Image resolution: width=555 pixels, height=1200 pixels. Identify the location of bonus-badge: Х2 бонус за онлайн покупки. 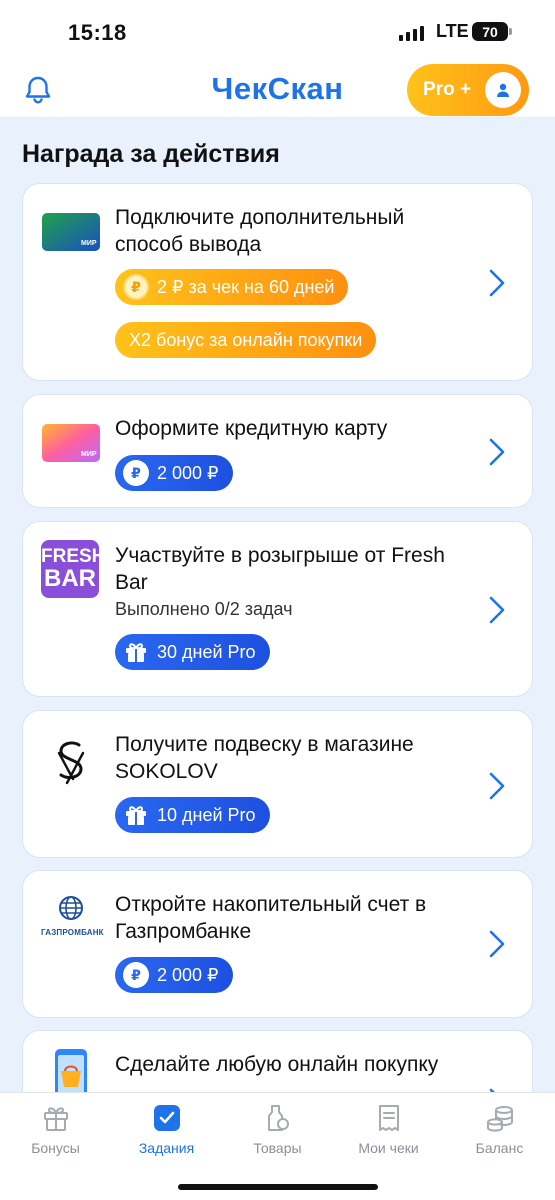
(246, 340).